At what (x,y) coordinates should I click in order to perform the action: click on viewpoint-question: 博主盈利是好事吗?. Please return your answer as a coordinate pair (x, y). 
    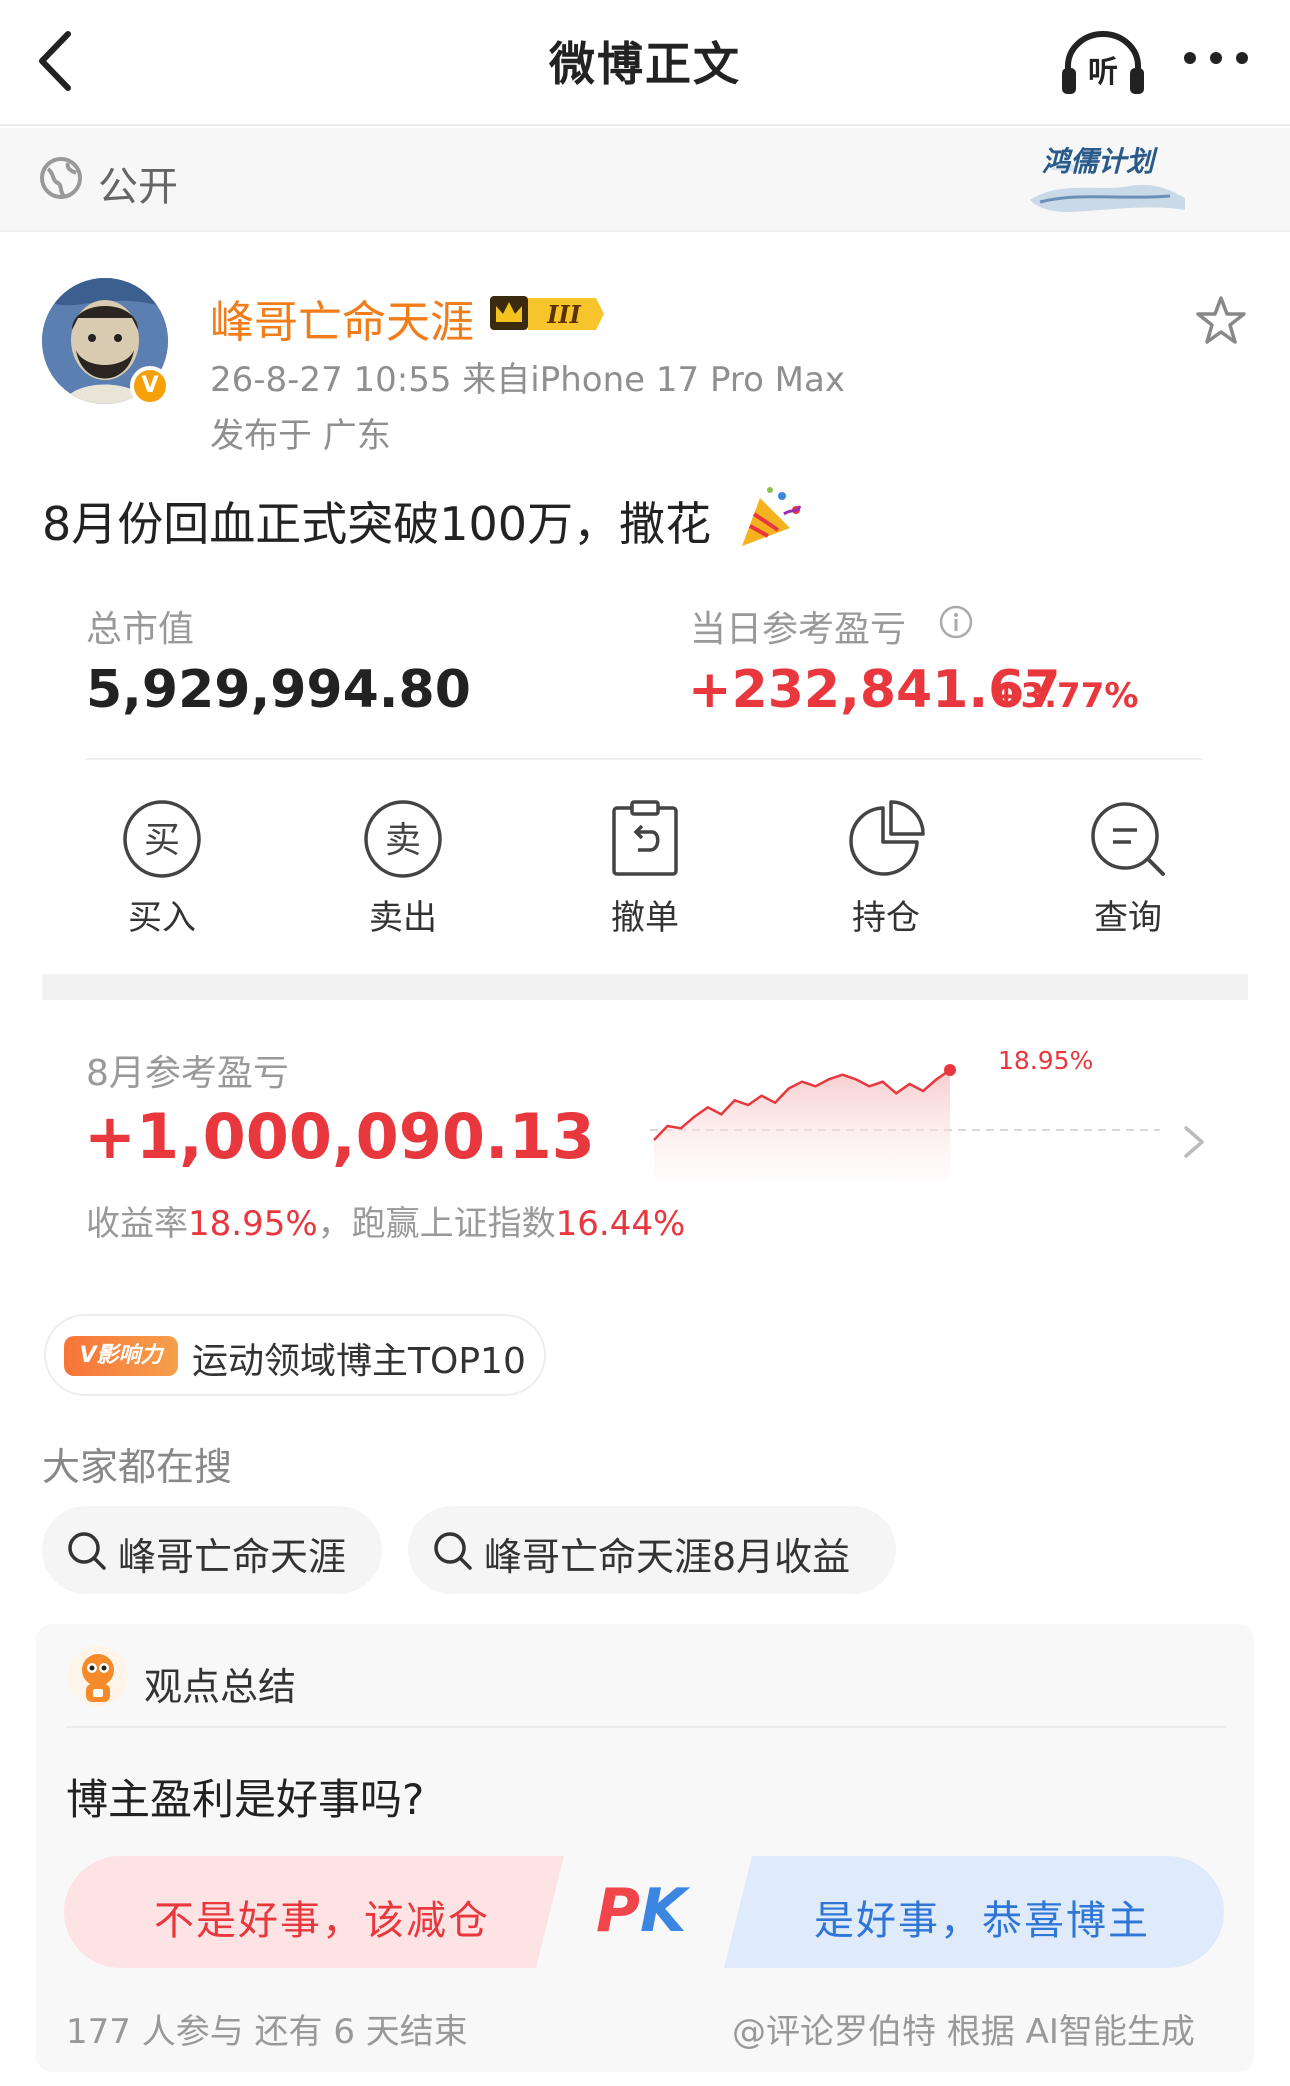
    Looking at the image, I should click on (245, 1799).